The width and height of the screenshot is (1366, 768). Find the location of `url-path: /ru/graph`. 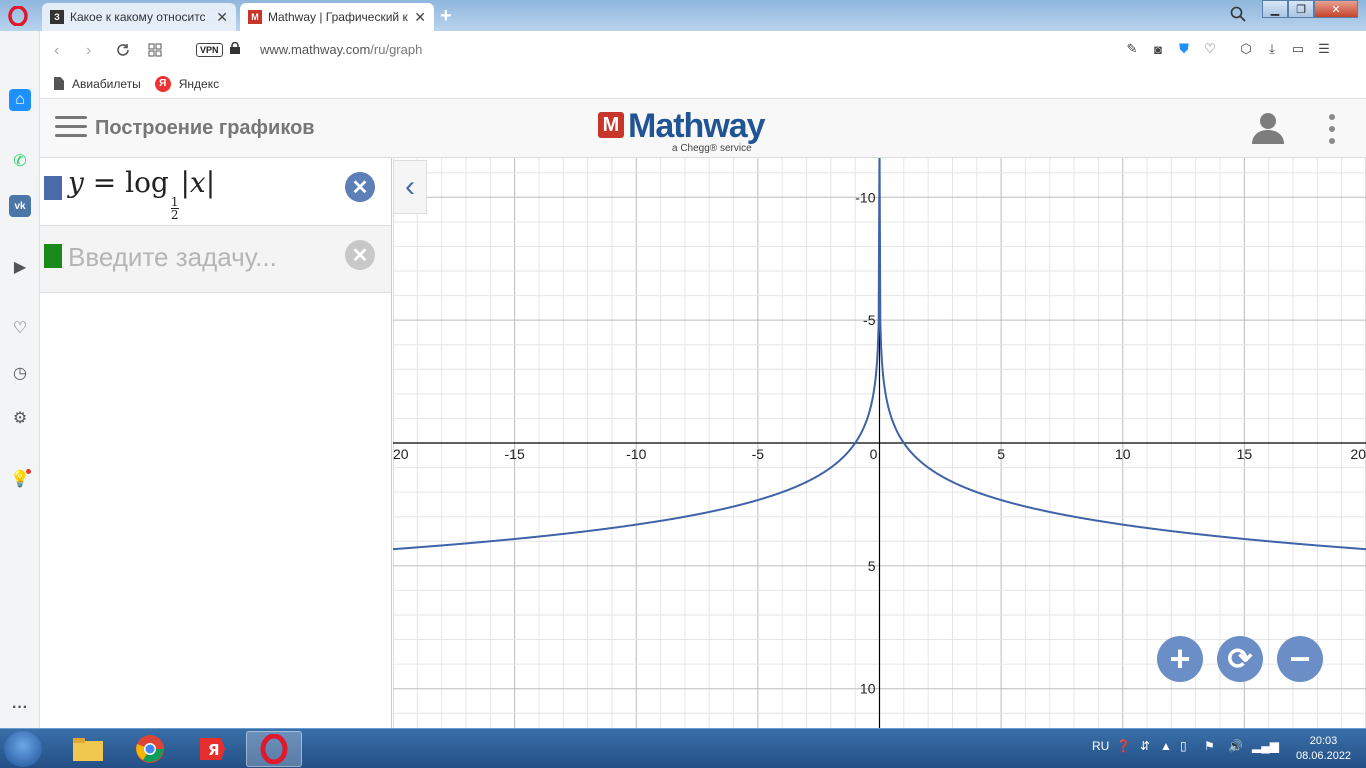

url-path: /ru/graph is located at coordinates (396, 49).